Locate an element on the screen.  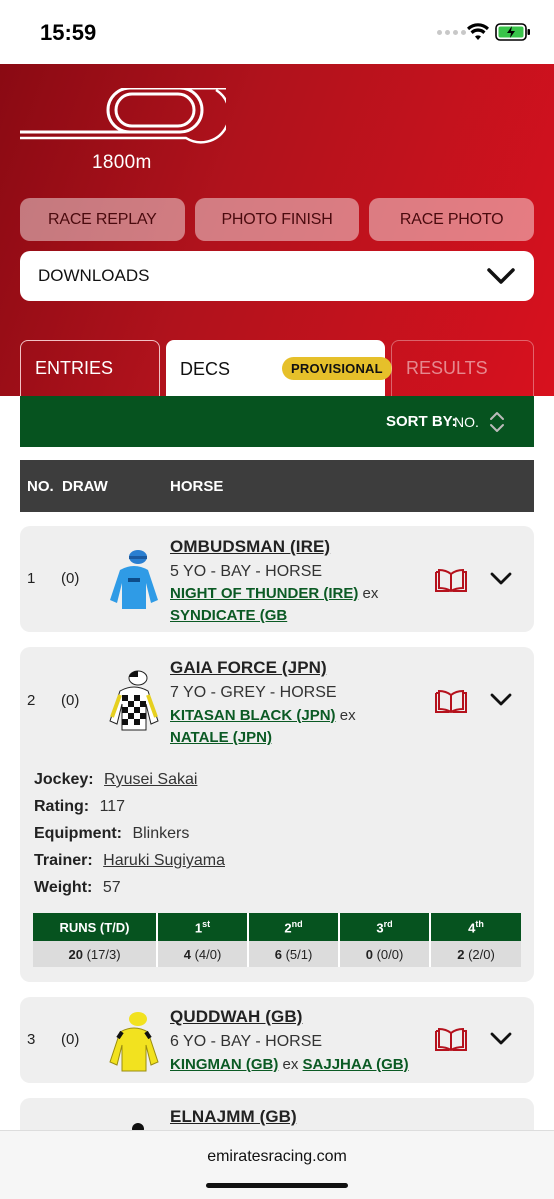
photo-finish-button: PHOTO FINISH is located at coordinates (277, 219).